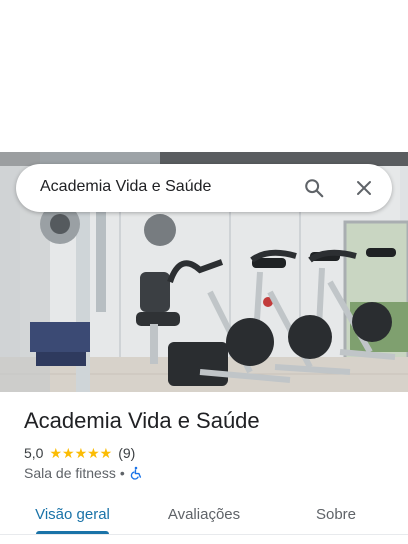 This screenshot has height=544, width=408. I want to click on tab-overview: Visão geral, so click(72, 514).